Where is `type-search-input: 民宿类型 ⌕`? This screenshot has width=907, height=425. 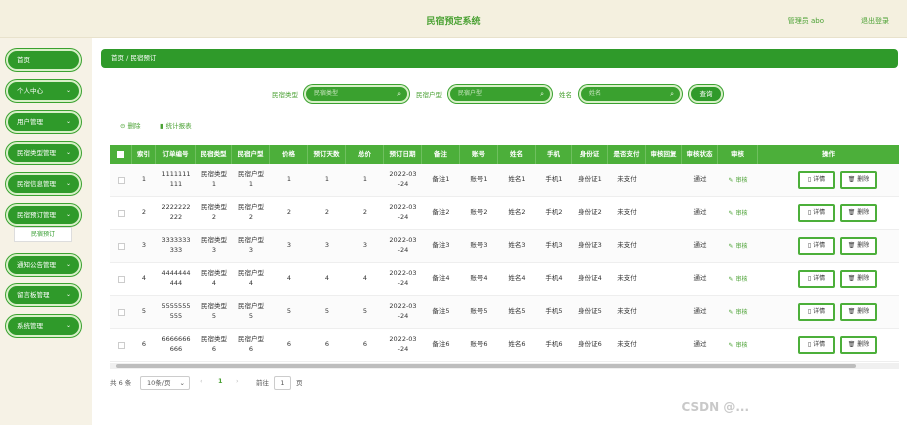
type-search-input: 民宿类型 ⌕ is located at coordinates (356, 94).